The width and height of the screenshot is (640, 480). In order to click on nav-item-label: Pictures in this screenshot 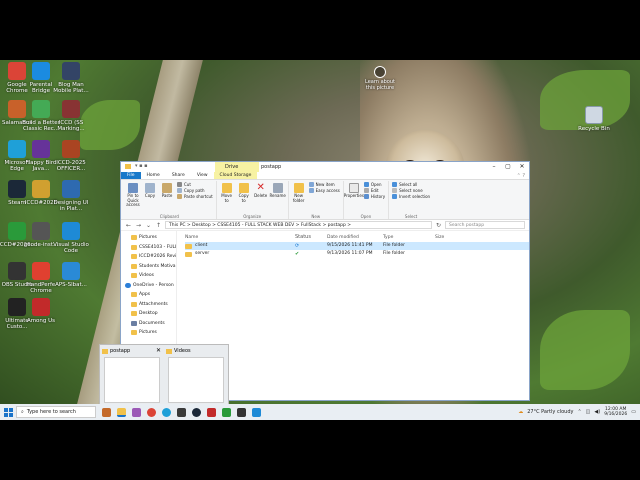, I will do `click(148, 333)`.